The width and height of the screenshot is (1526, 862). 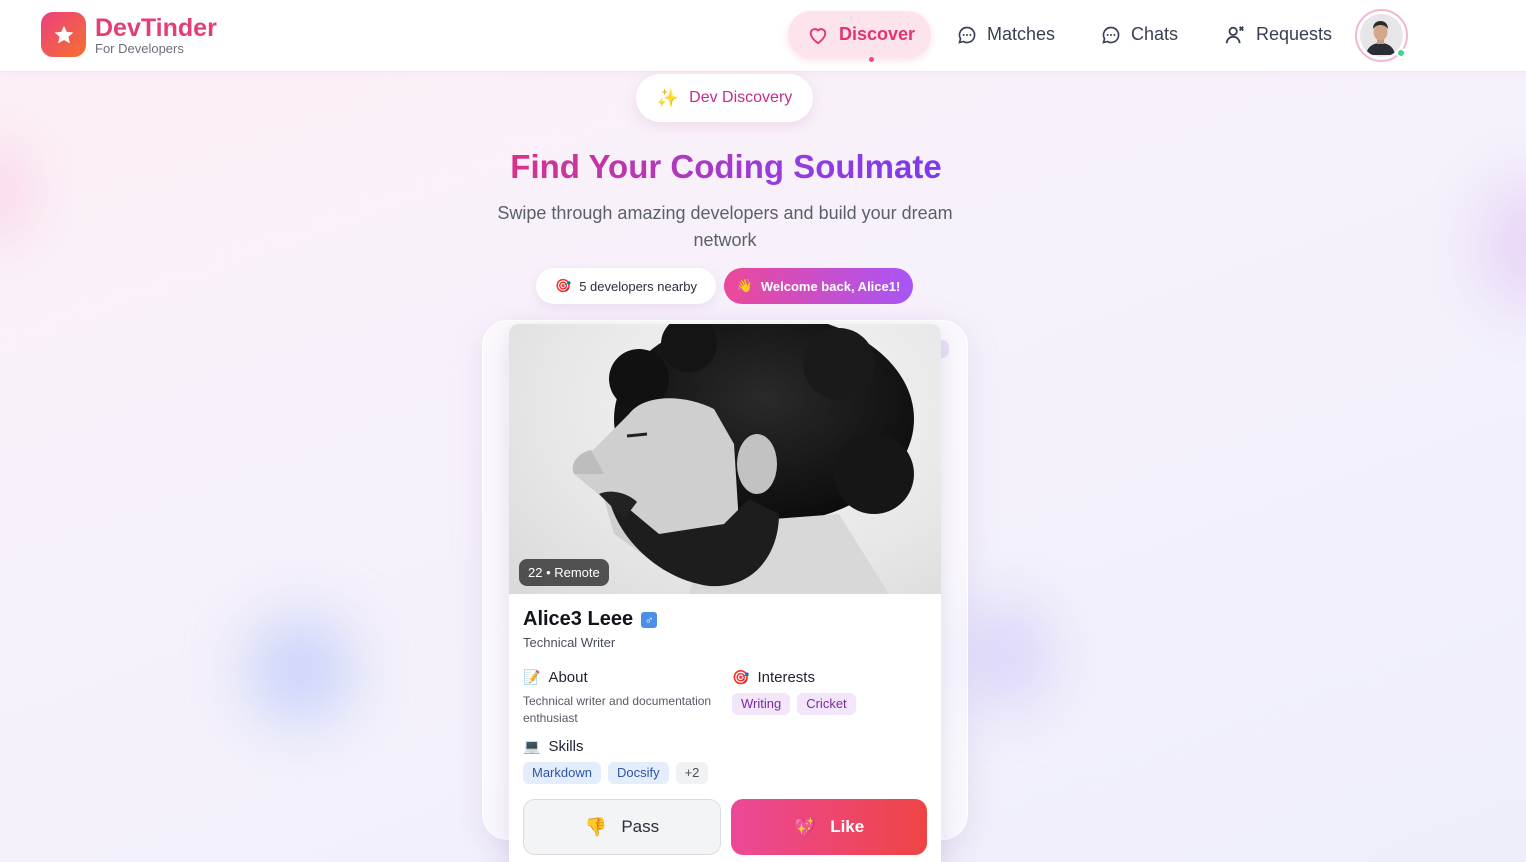 I want to click on heart-icon: 💖, so click(x=805, y=826).